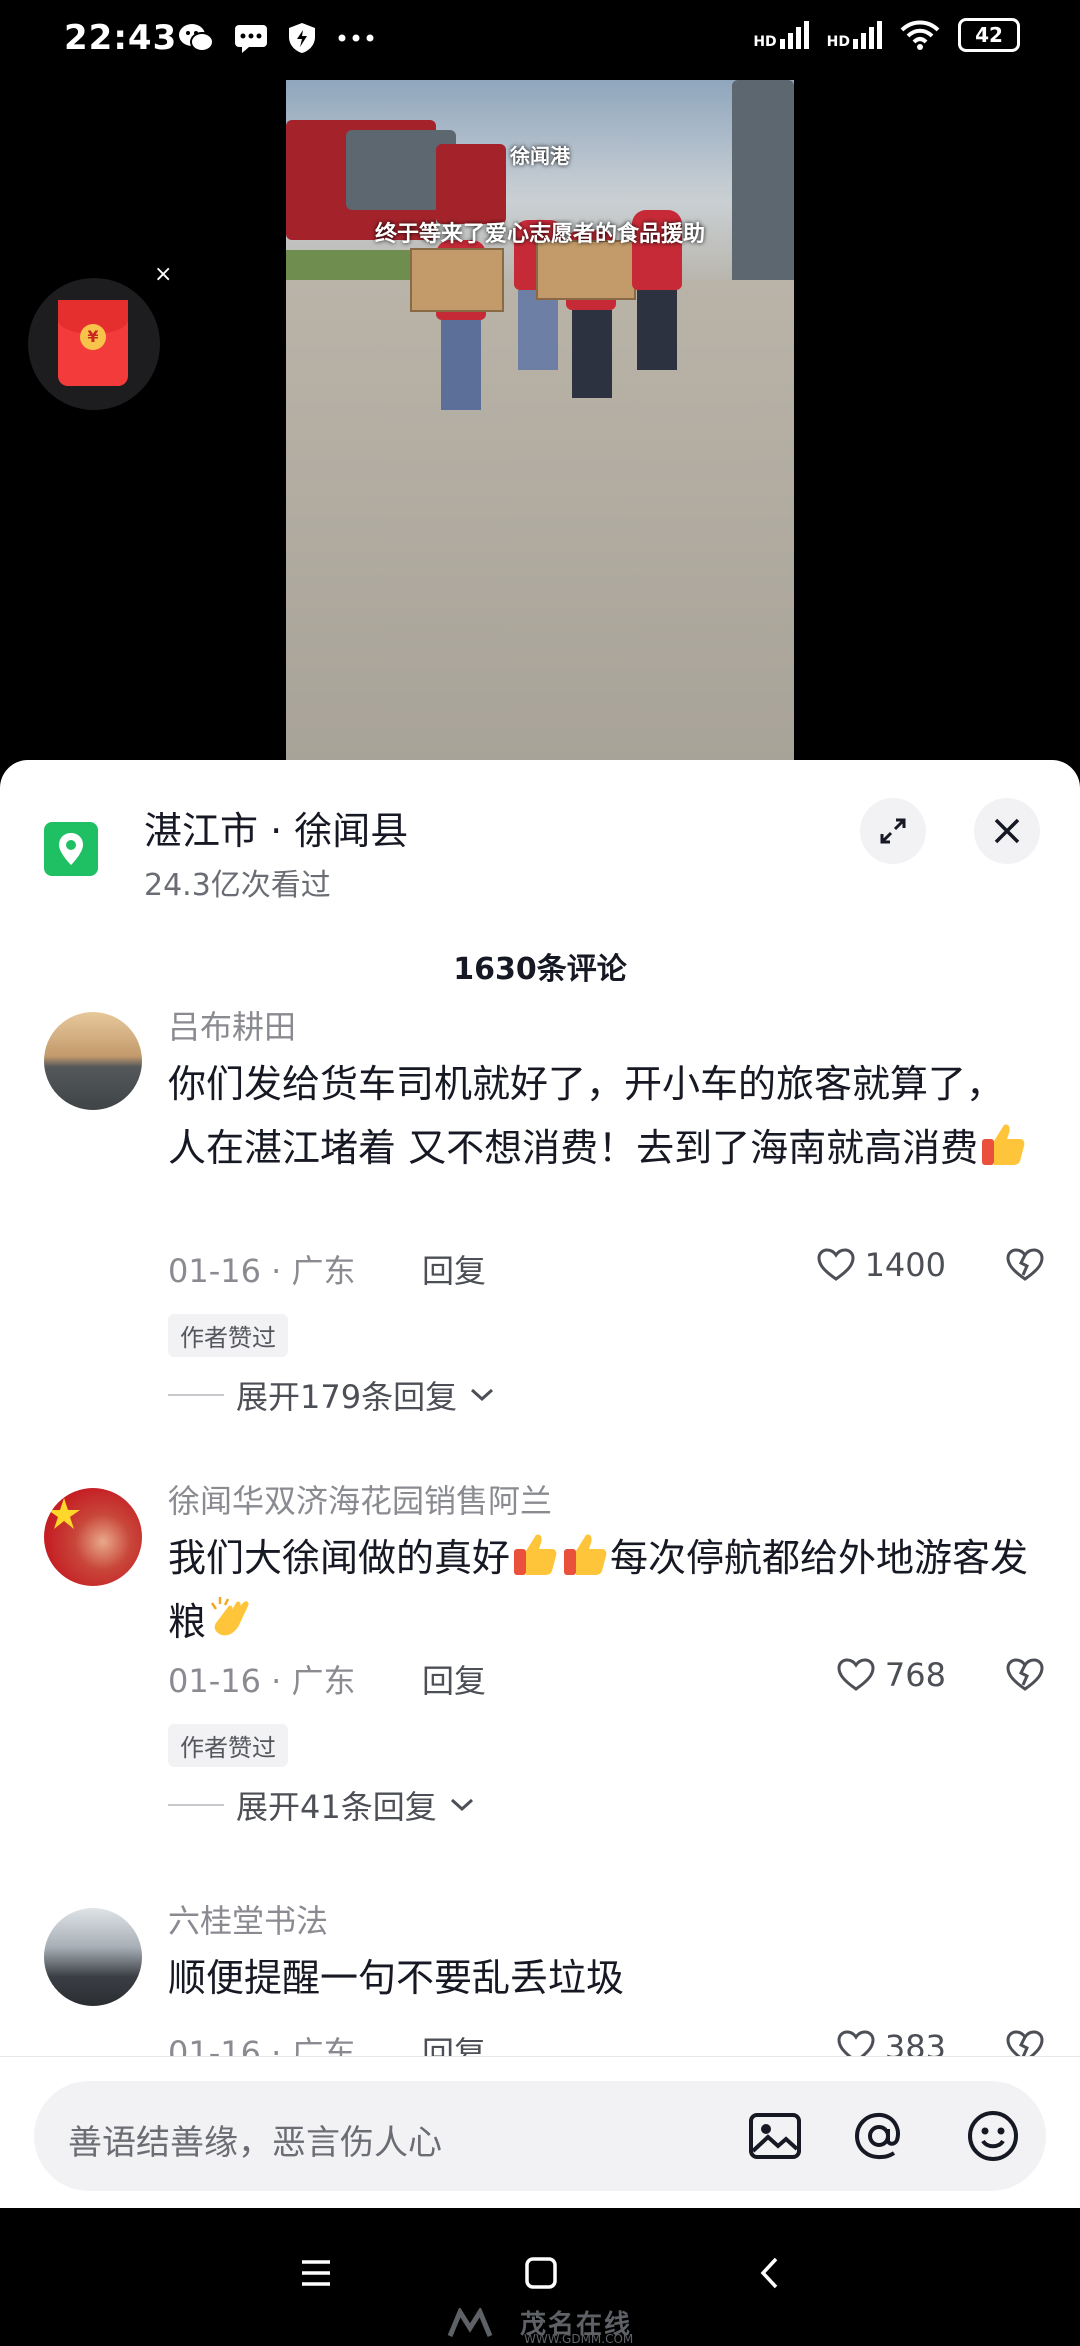 The image size is (1080, 2346). I want to click on system-nav-bar: 茂名在线 WWW.GDMM.COM, so click(540, 2277).